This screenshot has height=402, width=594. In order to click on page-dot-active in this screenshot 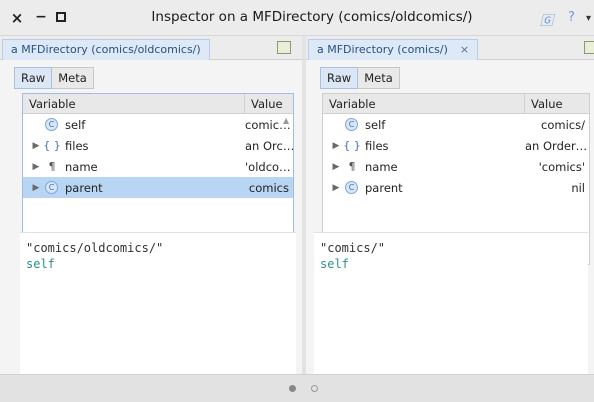, I will do `click(292, 388)`.